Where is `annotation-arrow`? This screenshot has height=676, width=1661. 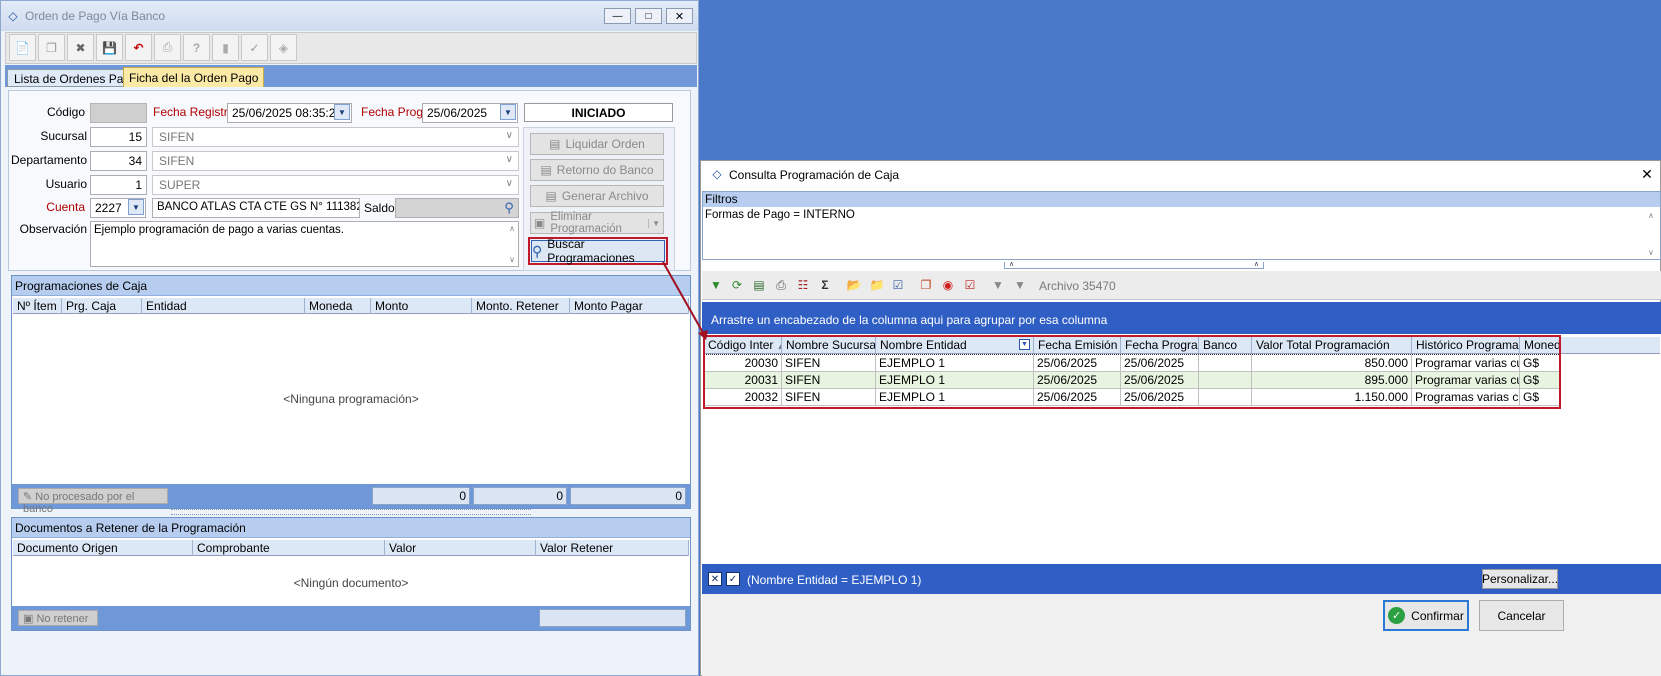
annotation-arrow is located at coordinates (685, 300).